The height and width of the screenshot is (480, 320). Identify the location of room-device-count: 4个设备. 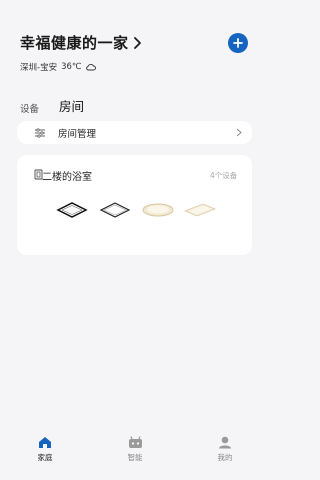
(224, 175).